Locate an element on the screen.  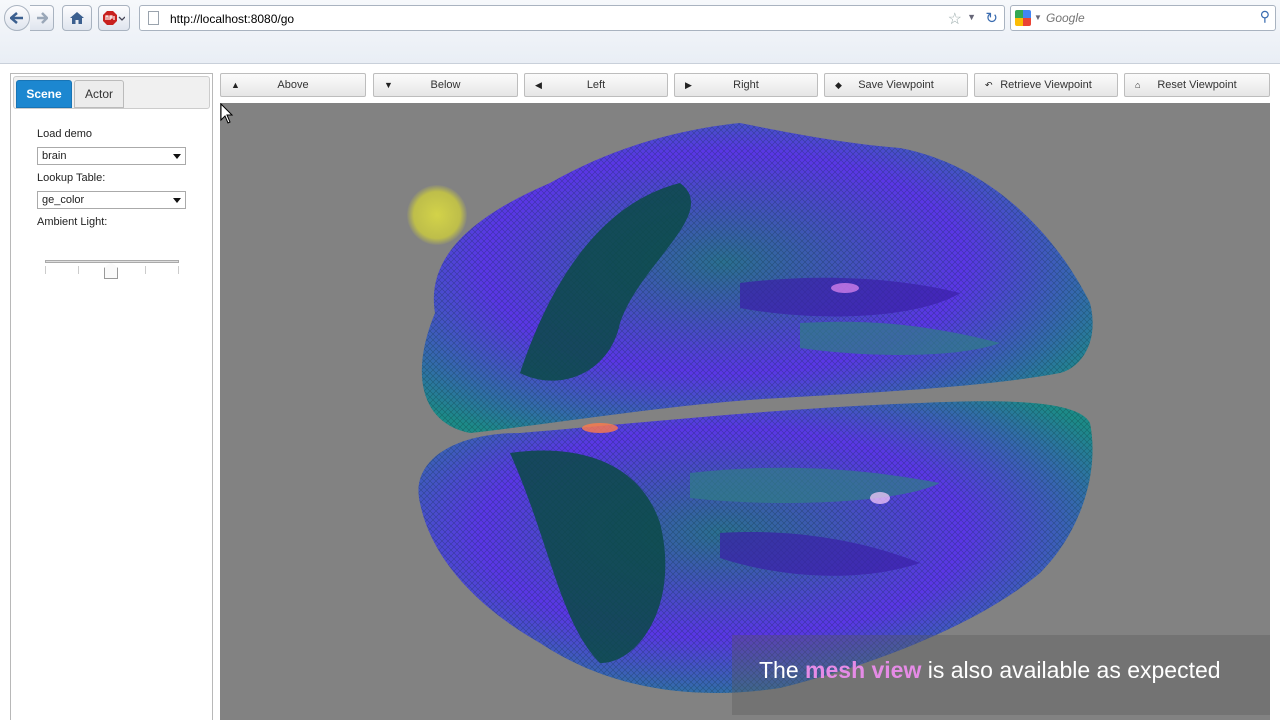
below-button-label: Below is located at coordinates (445, 85).